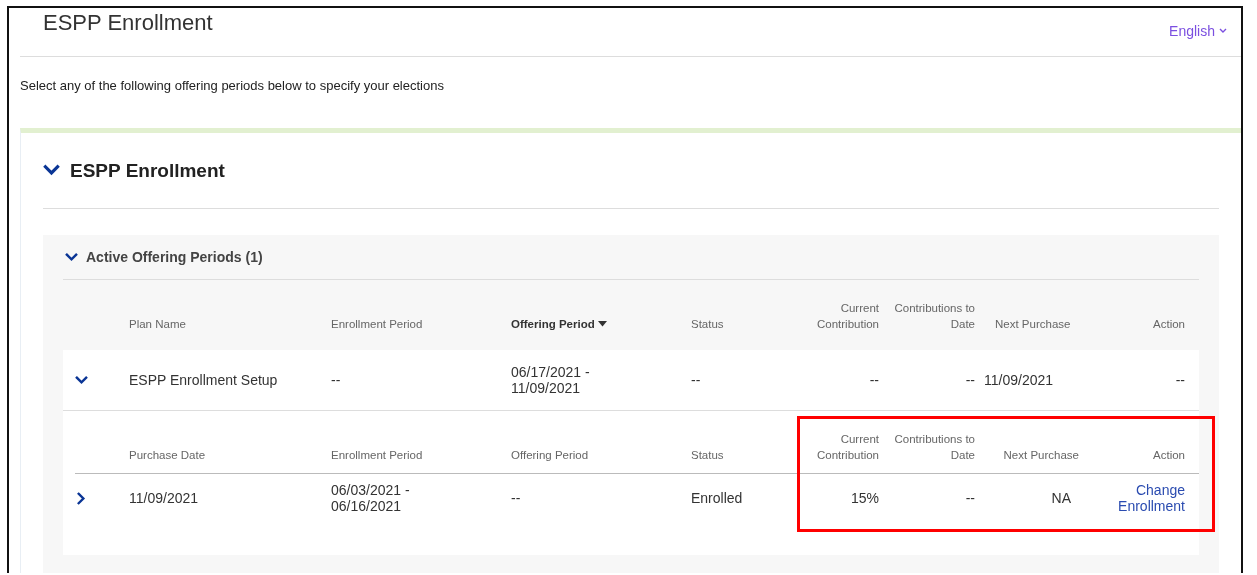  What do you see at coordinates (551, 380) in the screenshot?
I see `table-cell-text: 06/17/2021 - 11/09/2021` at bounding box center [551, 380].